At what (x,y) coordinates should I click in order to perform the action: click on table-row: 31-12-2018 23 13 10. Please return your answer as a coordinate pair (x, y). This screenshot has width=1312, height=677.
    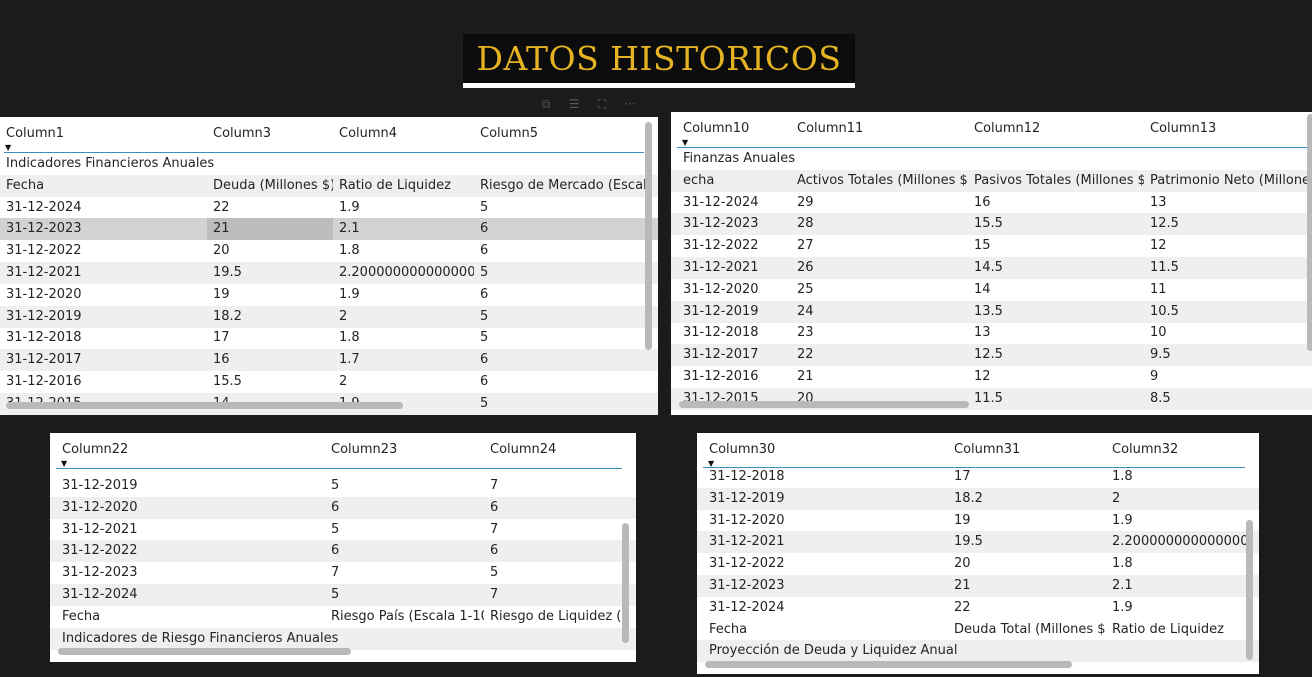
    Looking at the image, I should click on (991, 333).